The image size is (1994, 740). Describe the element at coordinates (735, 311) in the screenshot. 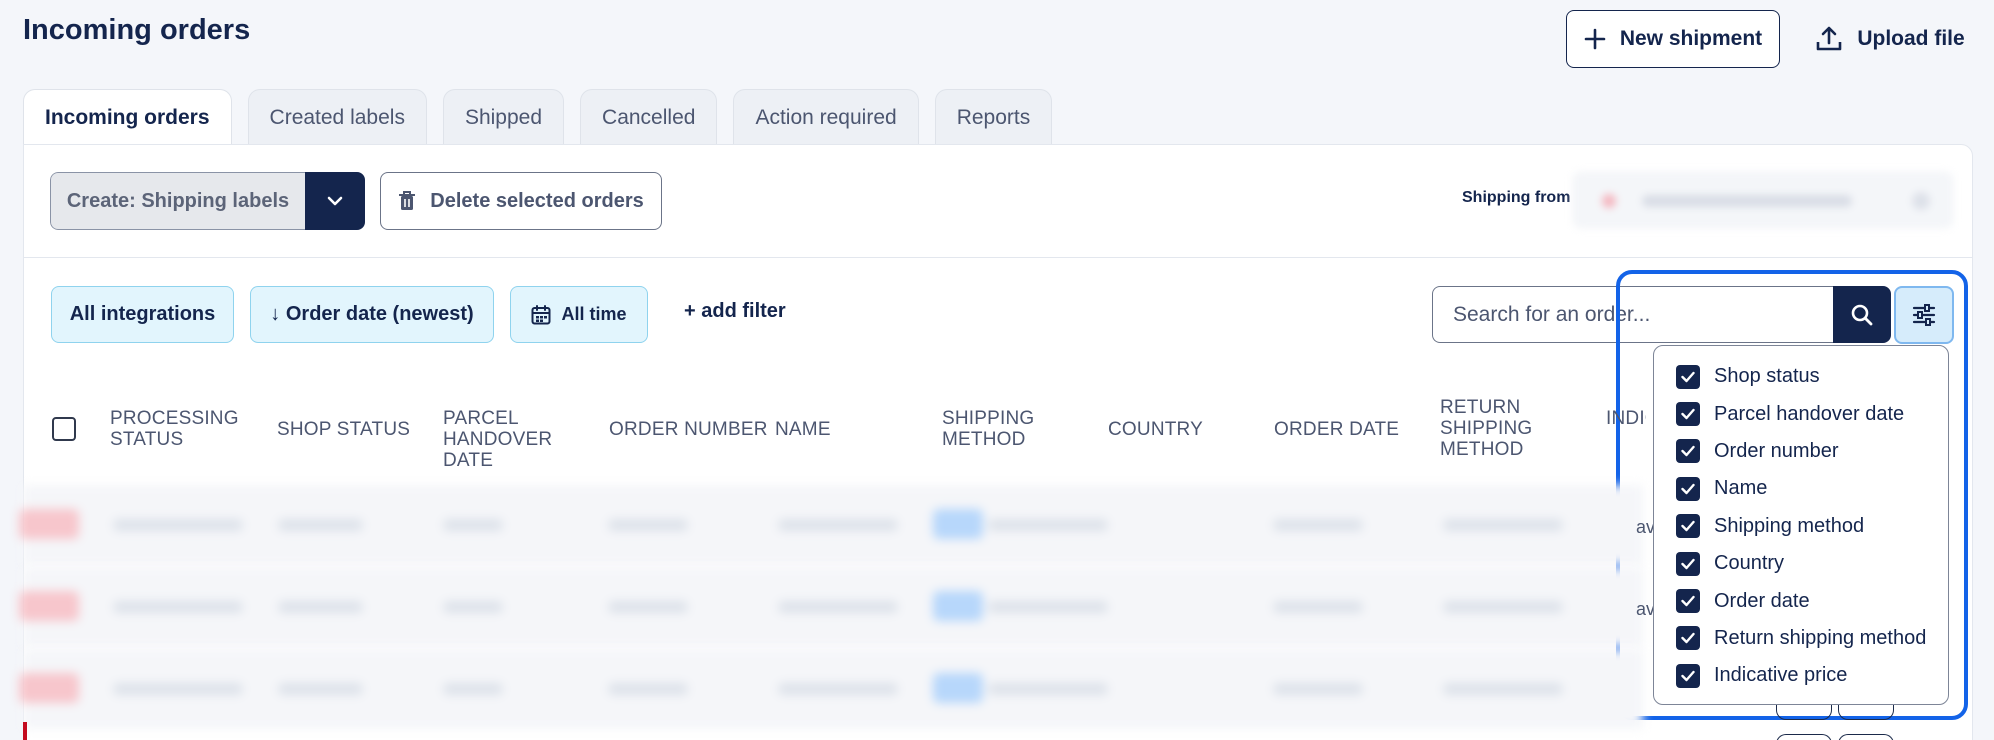

I see `add-filter-link: + add filter` at that location.